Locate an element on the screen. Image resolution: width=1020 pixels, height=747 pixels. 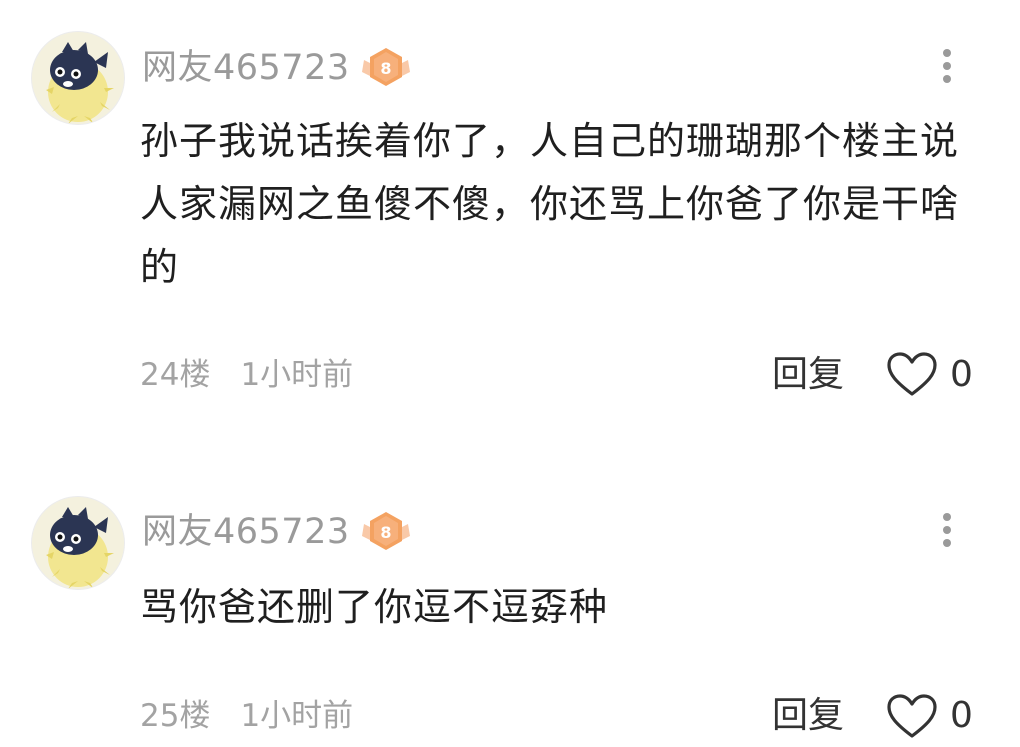
comment-meta: 24楼 1小时前 is located at coordinates (246, 375).